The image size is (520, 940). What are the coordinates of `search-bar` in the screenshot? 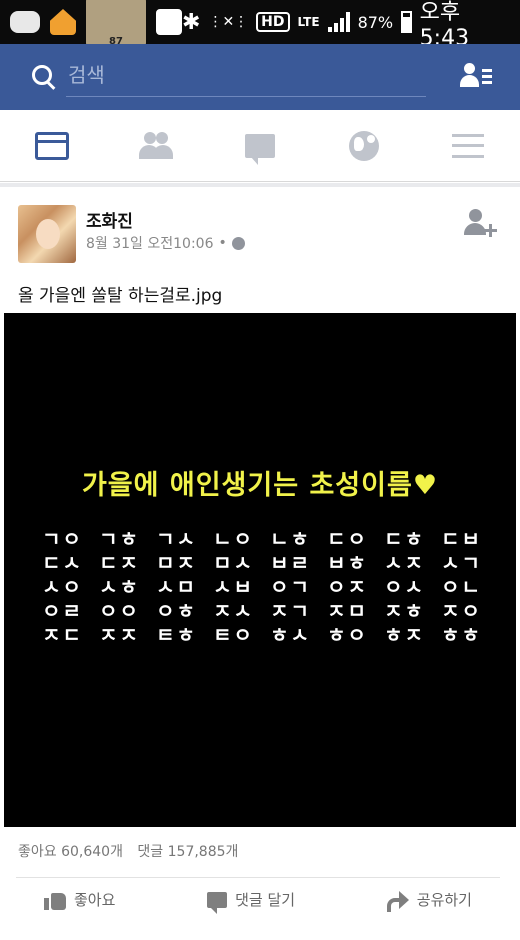 It's located at (260, 77).